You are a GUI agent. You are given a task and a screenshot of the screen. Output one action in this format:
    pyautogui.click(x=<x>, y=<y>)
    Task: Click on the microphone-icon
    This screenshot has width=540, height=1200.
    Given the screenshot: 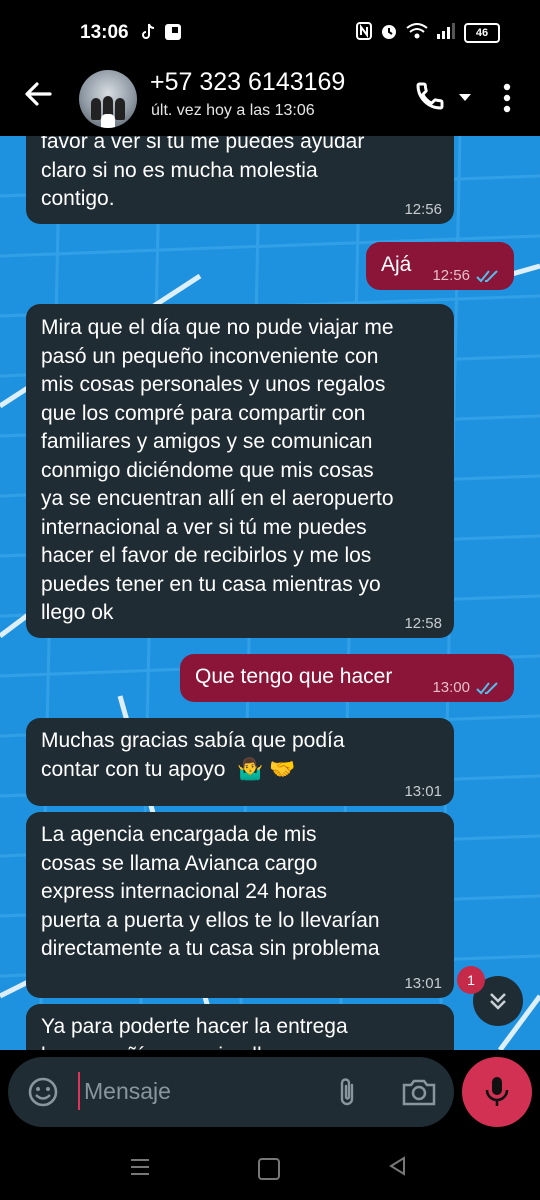 What is the action you would take?
    pyautogui.click(x=497, y=1091)
    